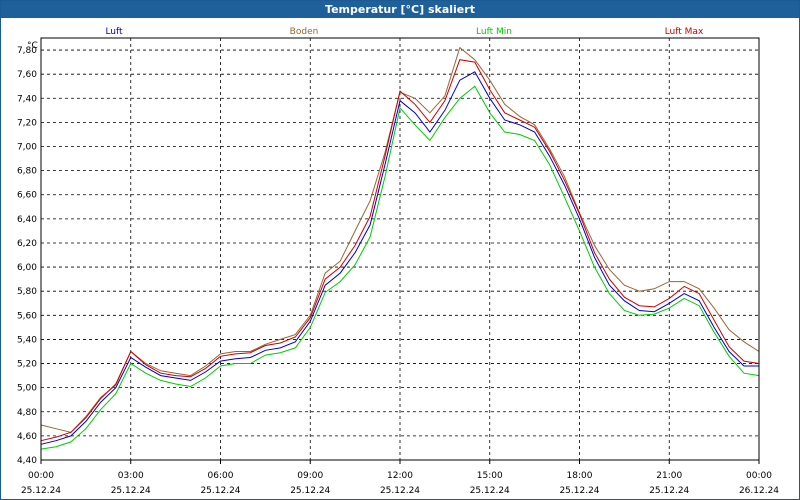  I want to click on y-tick-label: 5,00, so click(27, 389).